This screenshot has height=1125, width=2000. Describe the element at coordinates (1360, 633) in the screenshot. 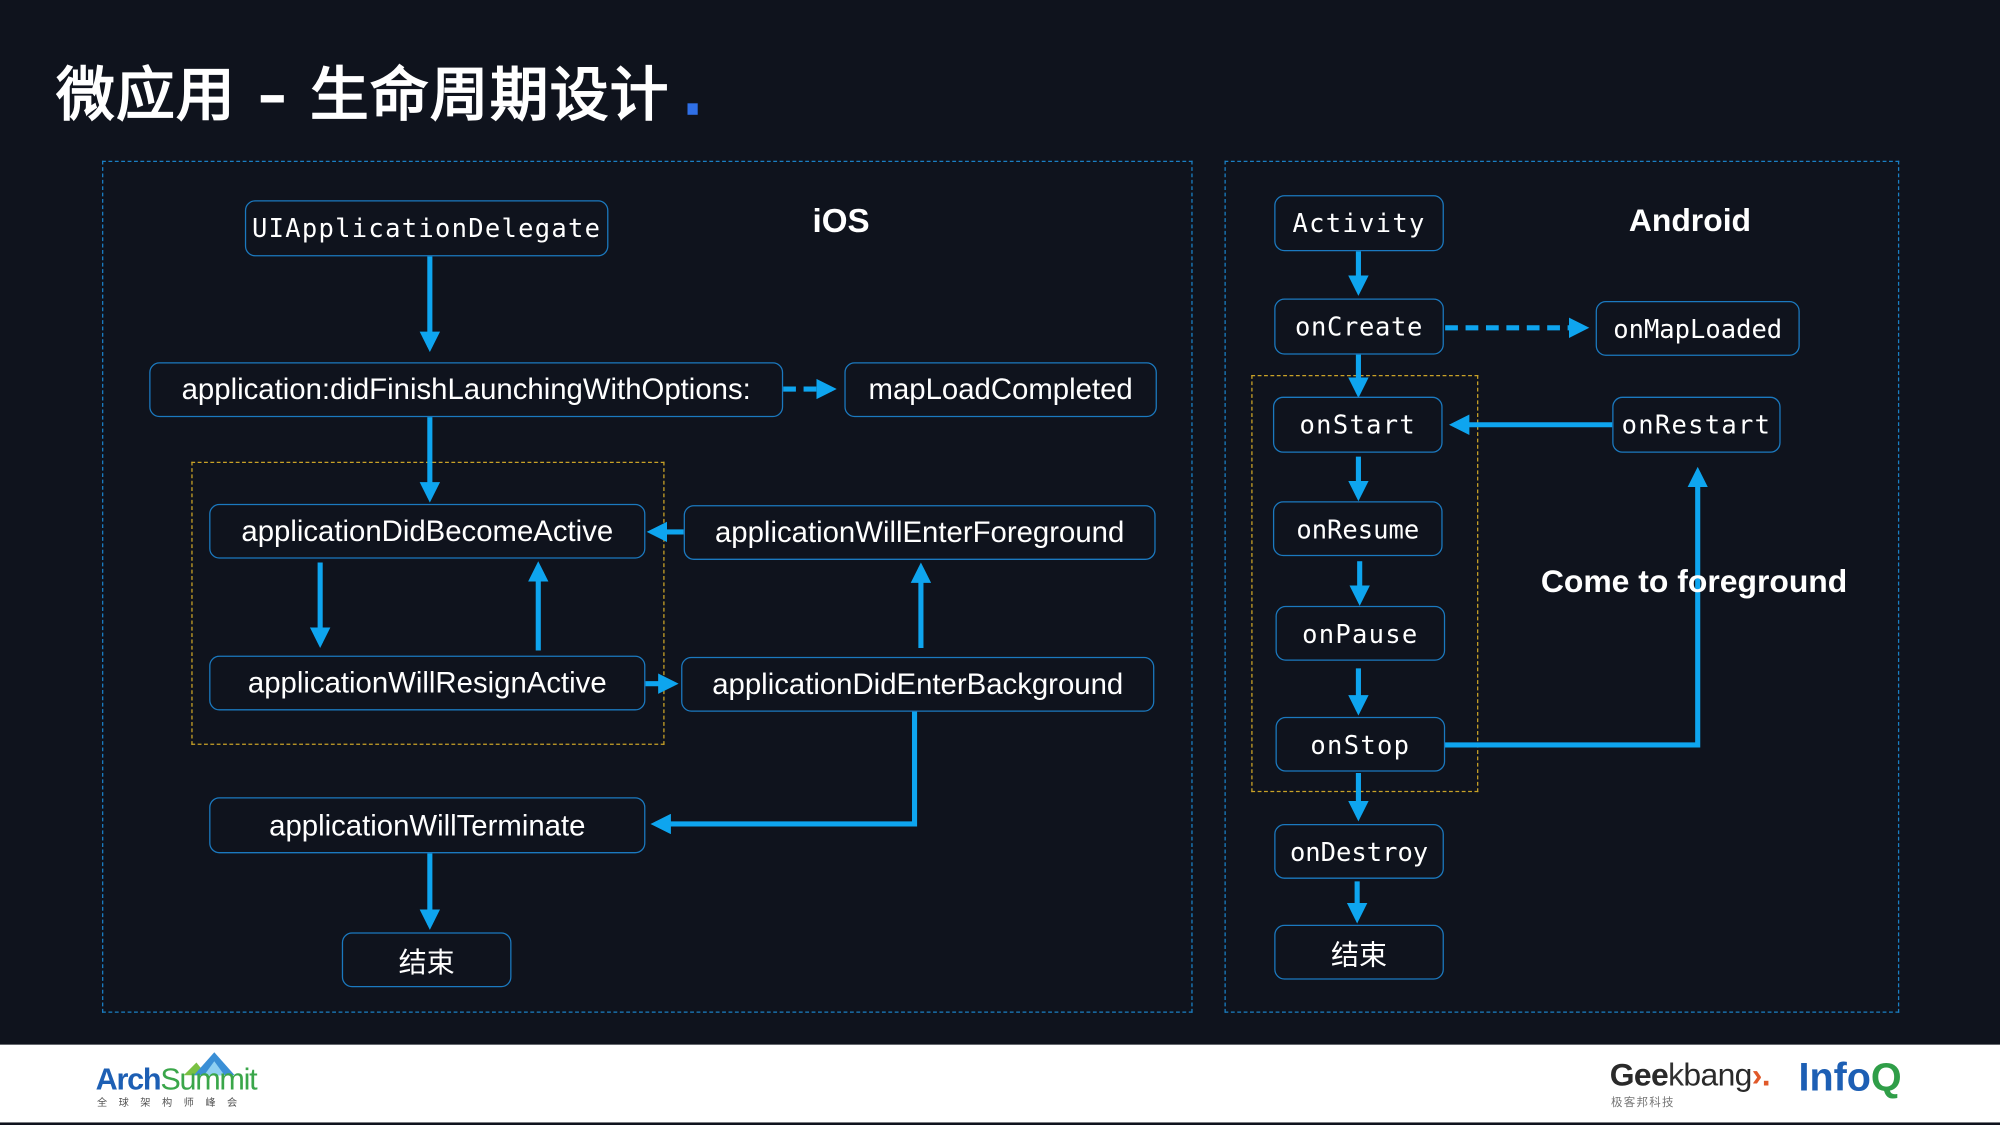

I see `node-onpause: onPause` at that location.